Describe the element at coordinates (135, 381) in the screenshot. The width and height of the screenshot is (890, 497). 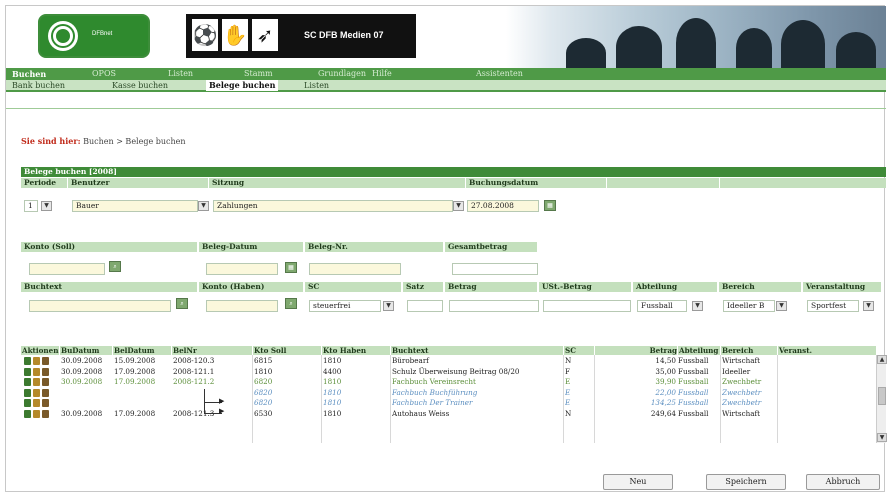
I see `cell-beldatum: 17.09.2008` at that location.